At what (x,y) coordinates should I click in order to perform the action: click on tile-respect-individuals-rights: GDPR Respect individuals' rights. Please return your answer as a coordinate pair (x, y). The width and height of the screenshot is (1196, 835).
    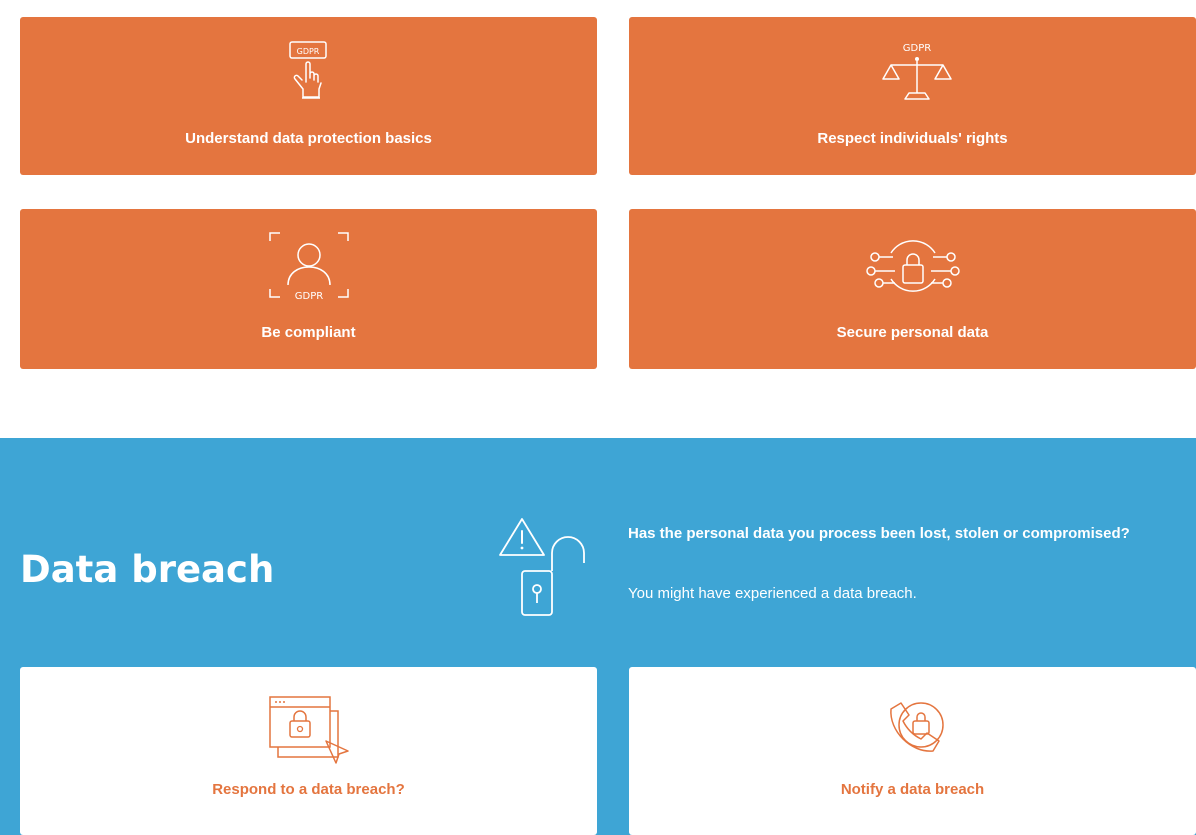
    Looking at the image, I should click on (912, 96).